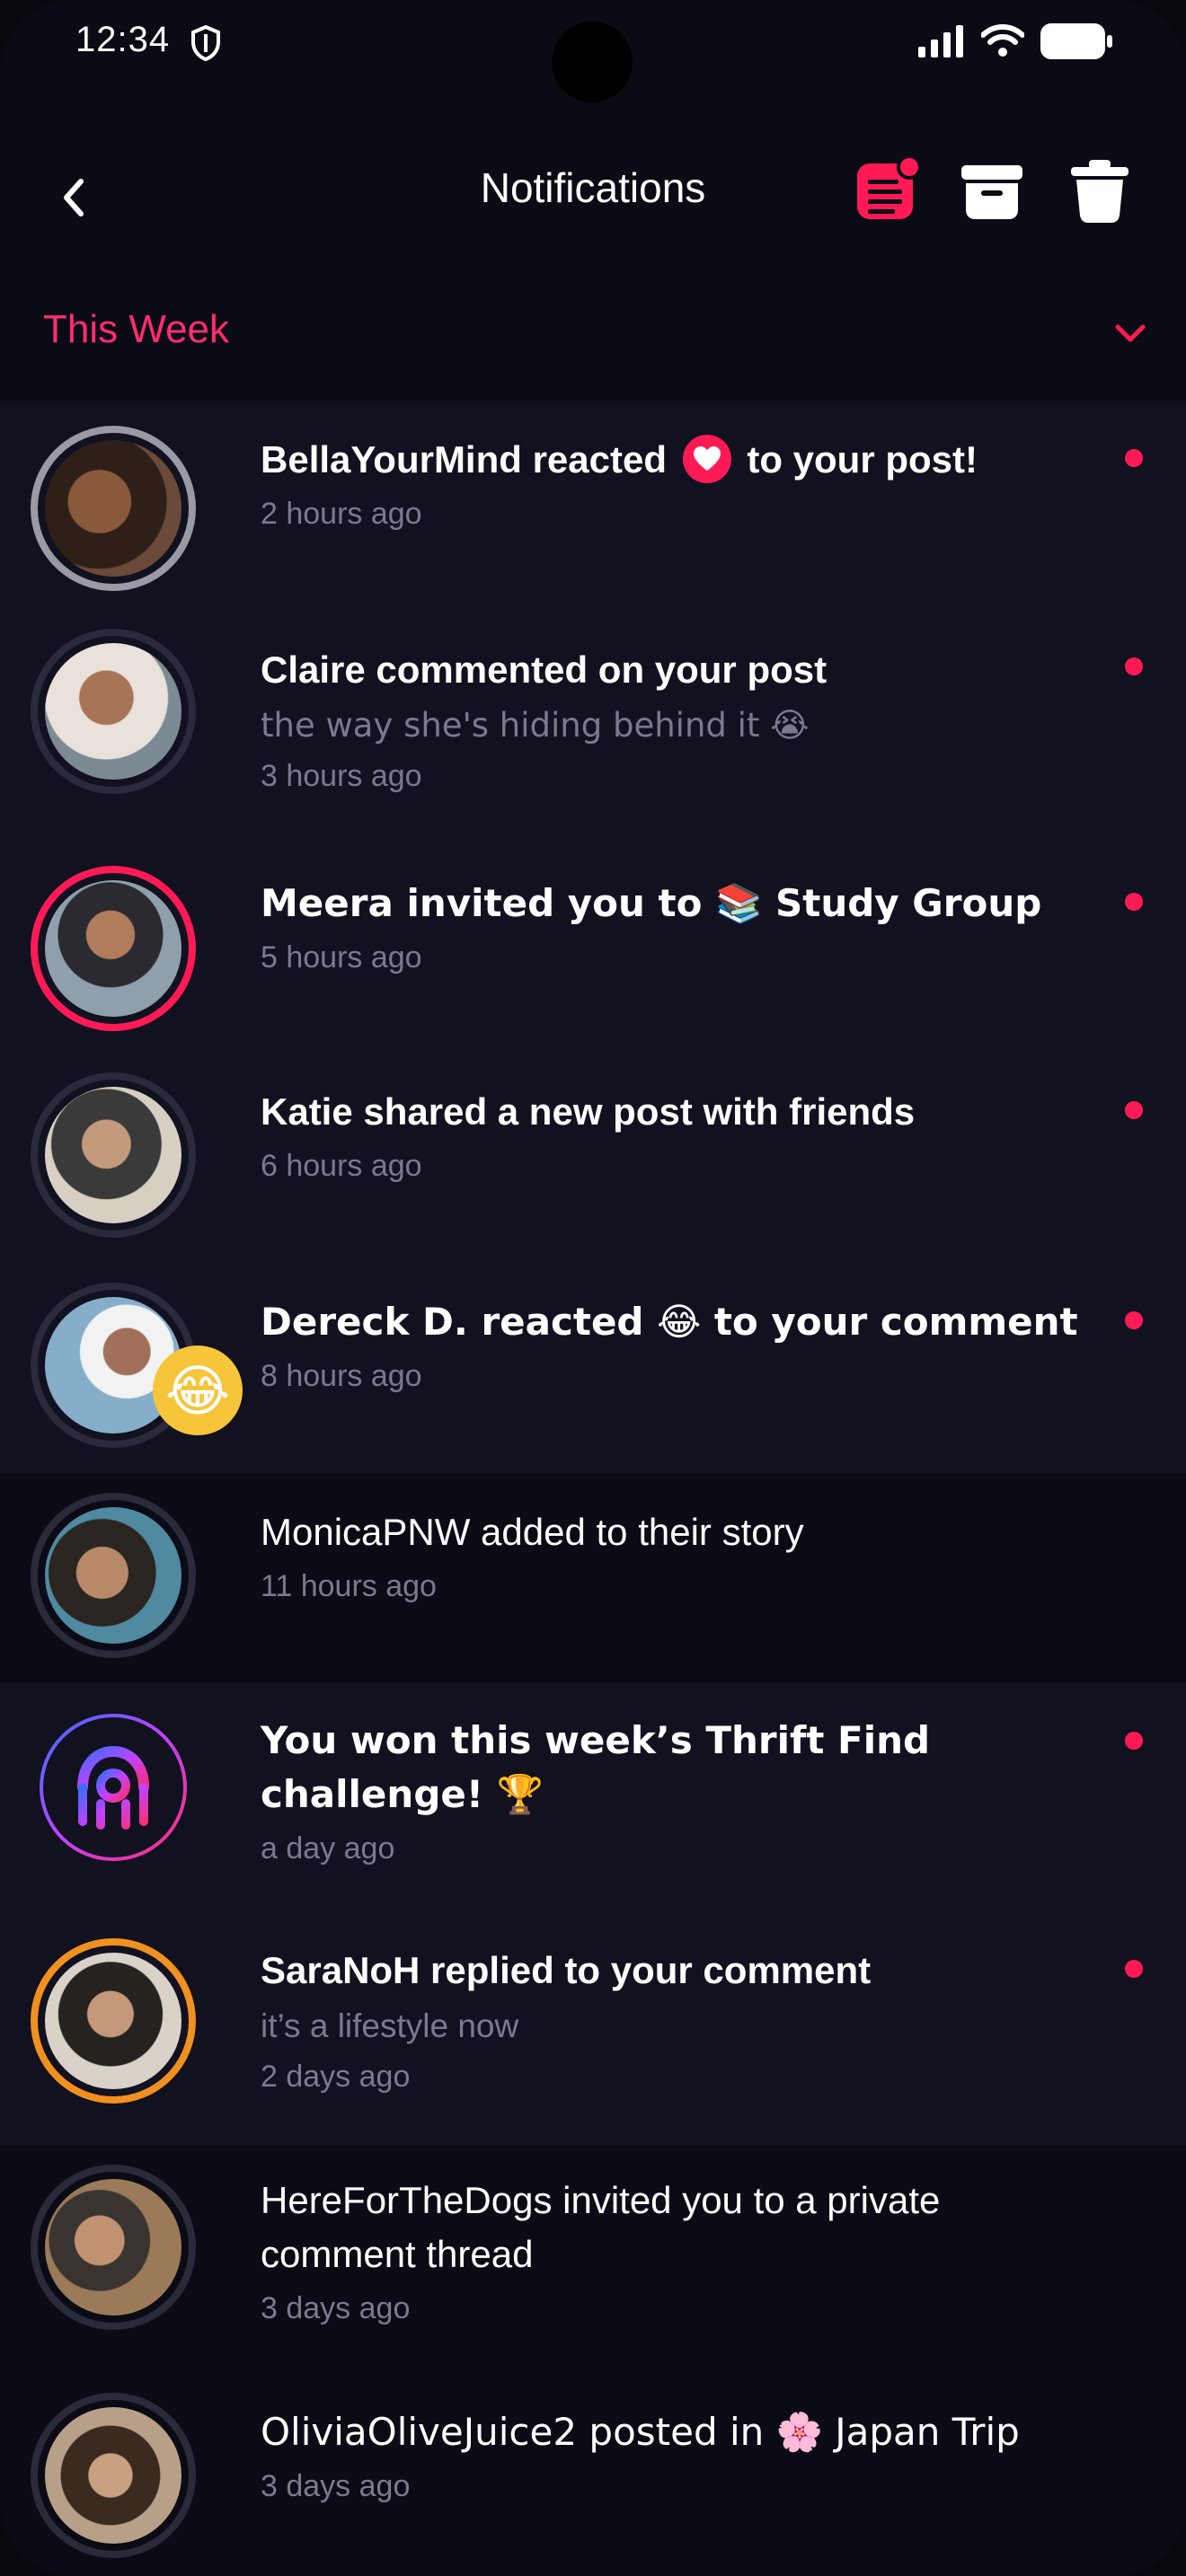 The height and width of the screenshot is (2576, 1186). I want to click on notification-text: MonicaPNW added to their story, so click(532, 1532).